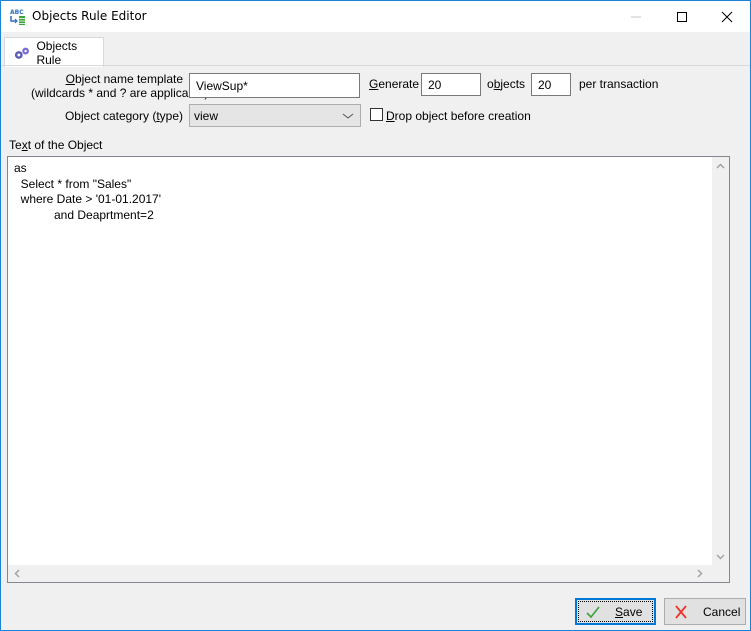 This screenshot has width=751, height=631. Describe the element at coordinates (21, 53) in the screenshot. I see `gears-icon` at that location.